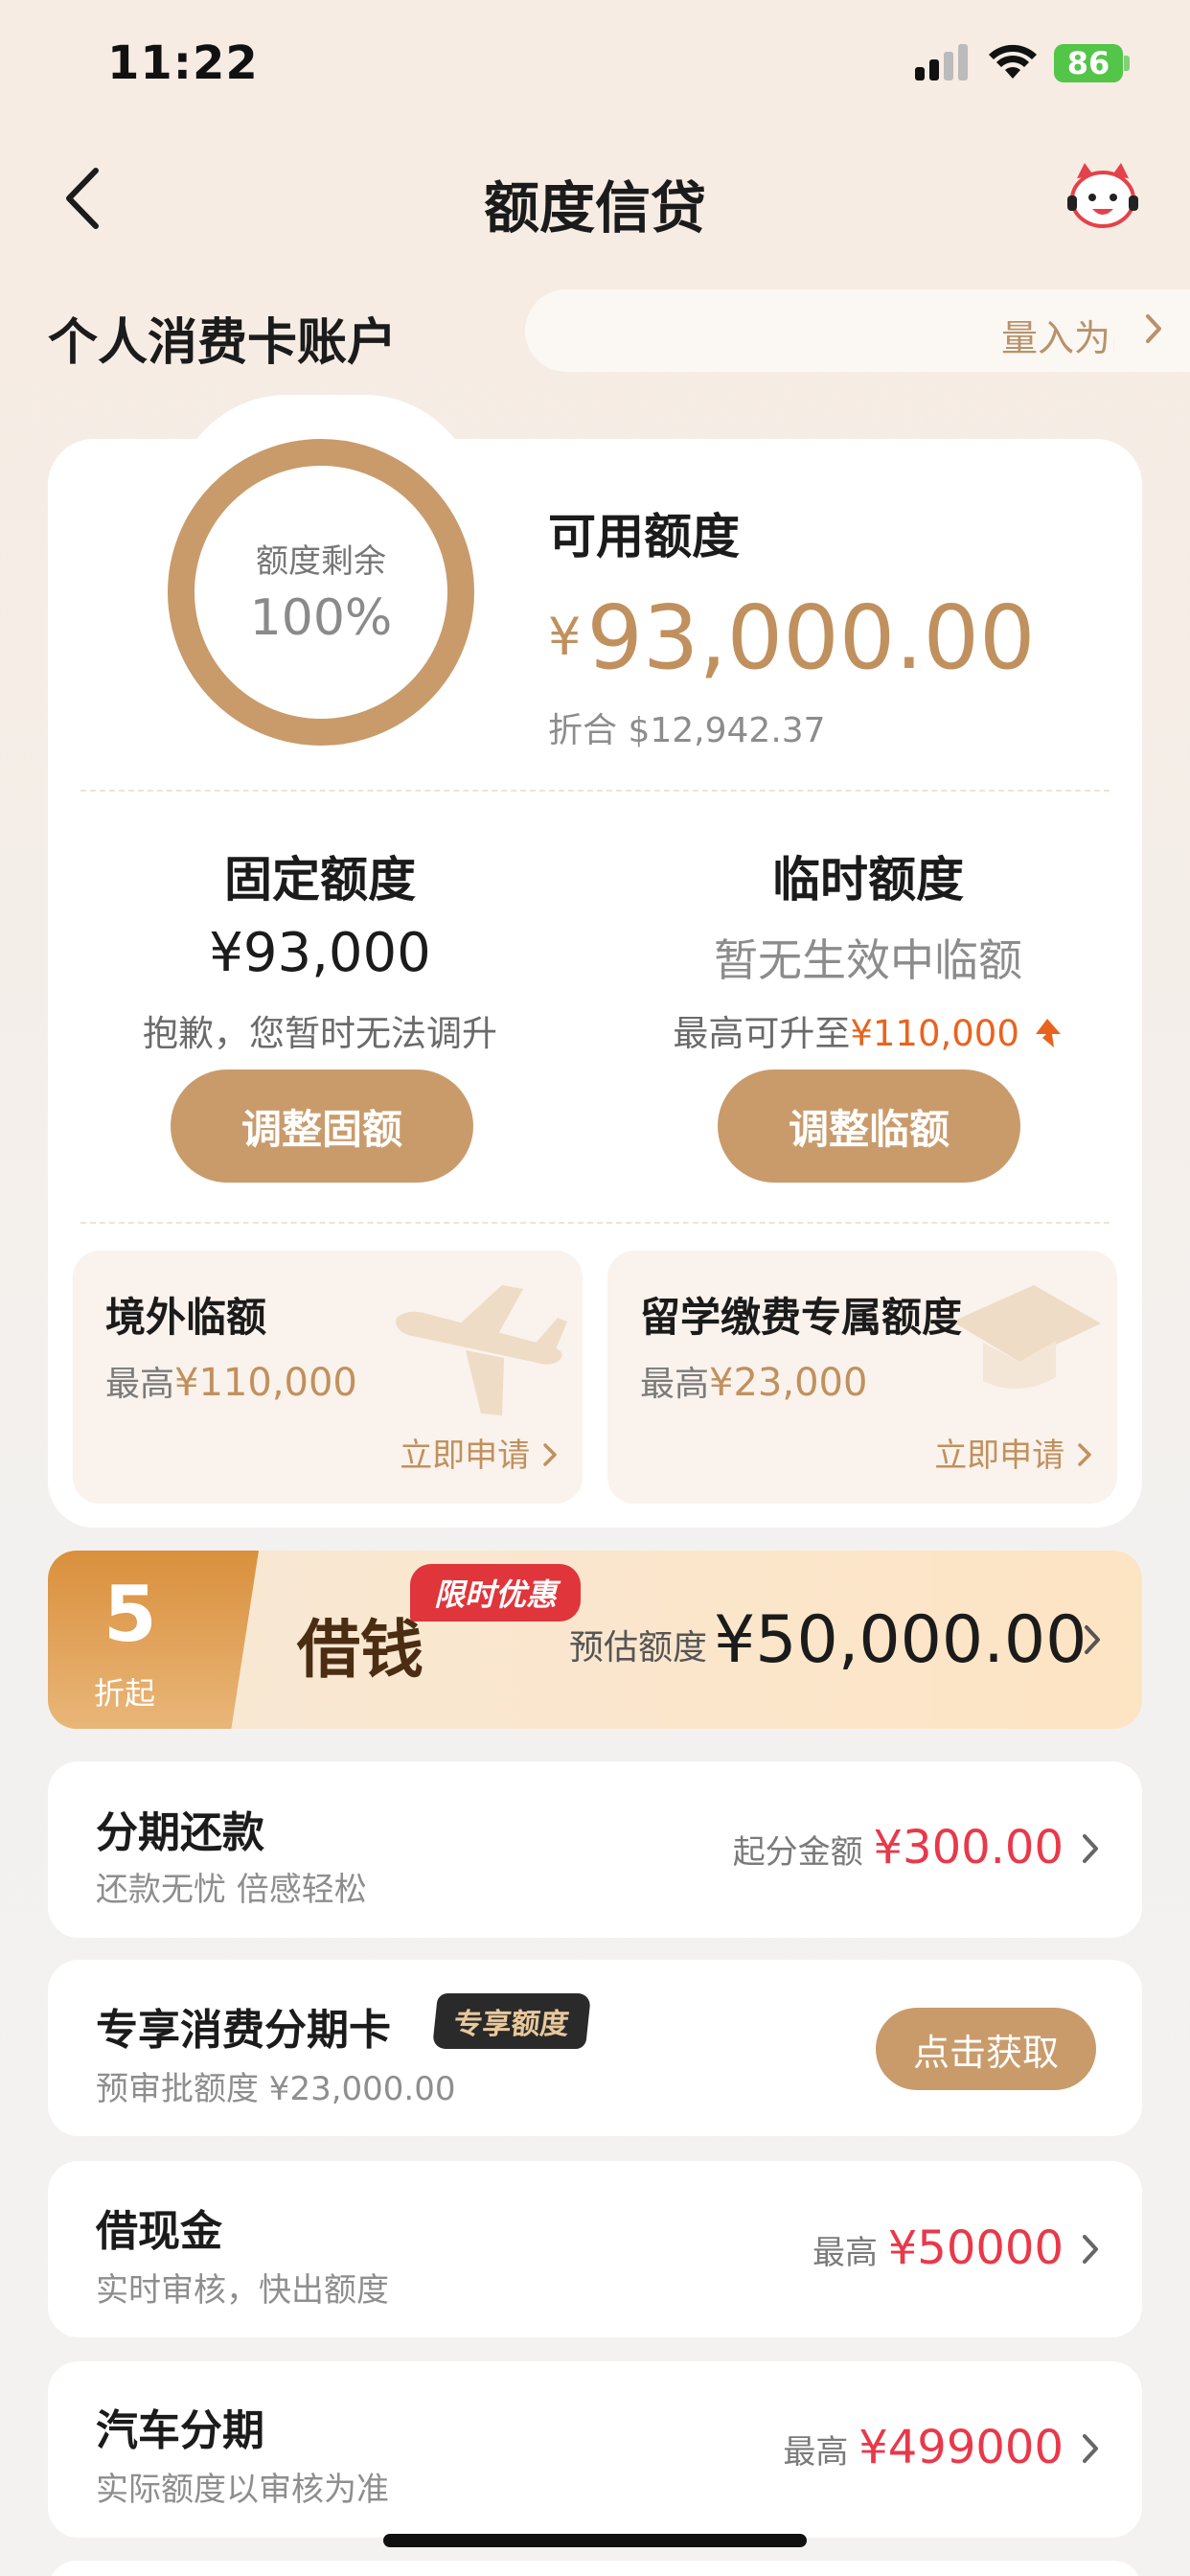  I want to click on overseas-quota-card: 境外临额 最高¥110,000 立即申请, so click(328, 1377).